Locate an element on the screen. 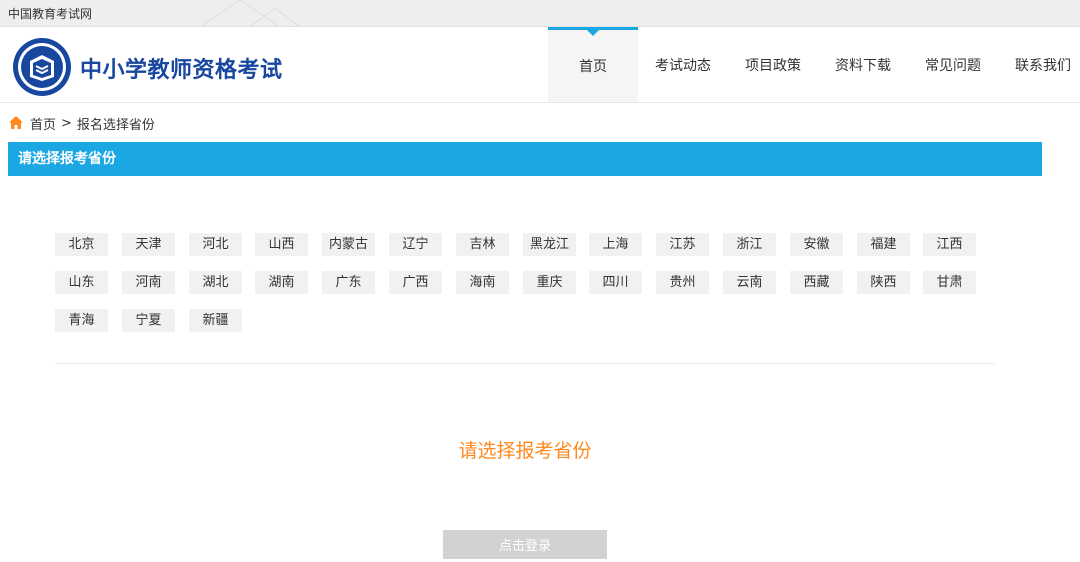  nav-contact: 联系我们 is located at coordinates (1039, 64).